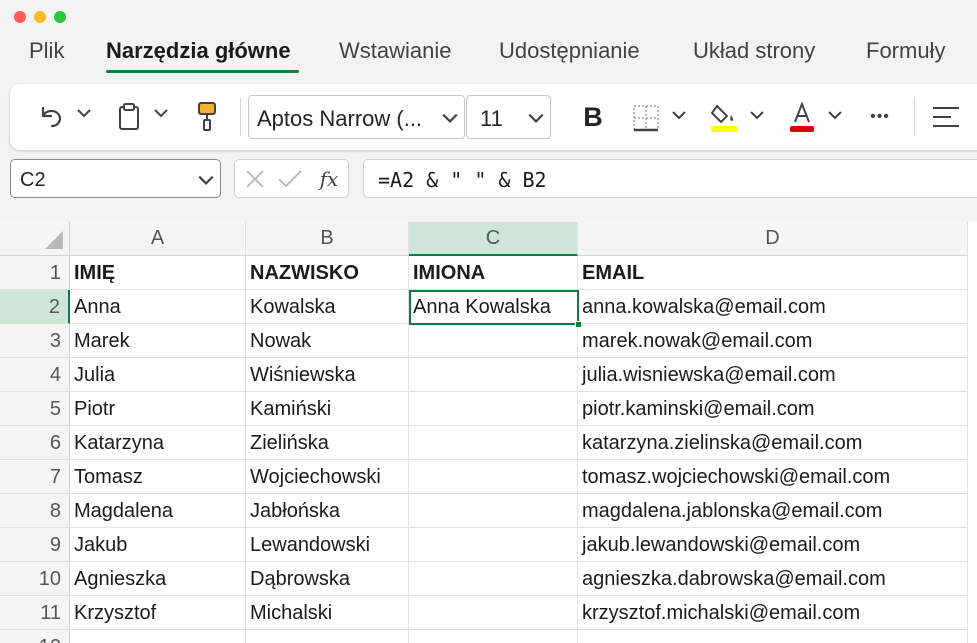 The height and width of the screenshot is (643, 977). I want to click on table-cell: Katarzyna, so click(158, 443).